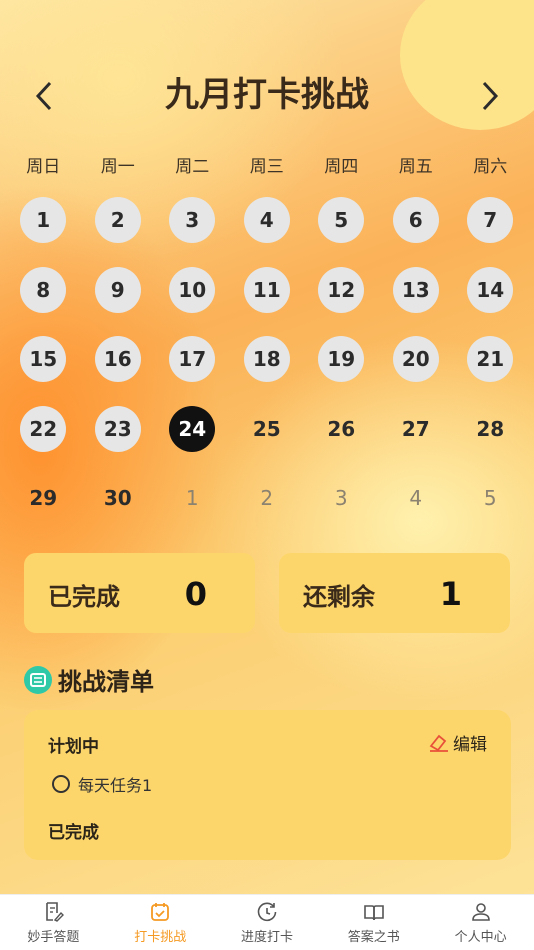  I want to click on calendar-cell: 8, so click(43, 301).